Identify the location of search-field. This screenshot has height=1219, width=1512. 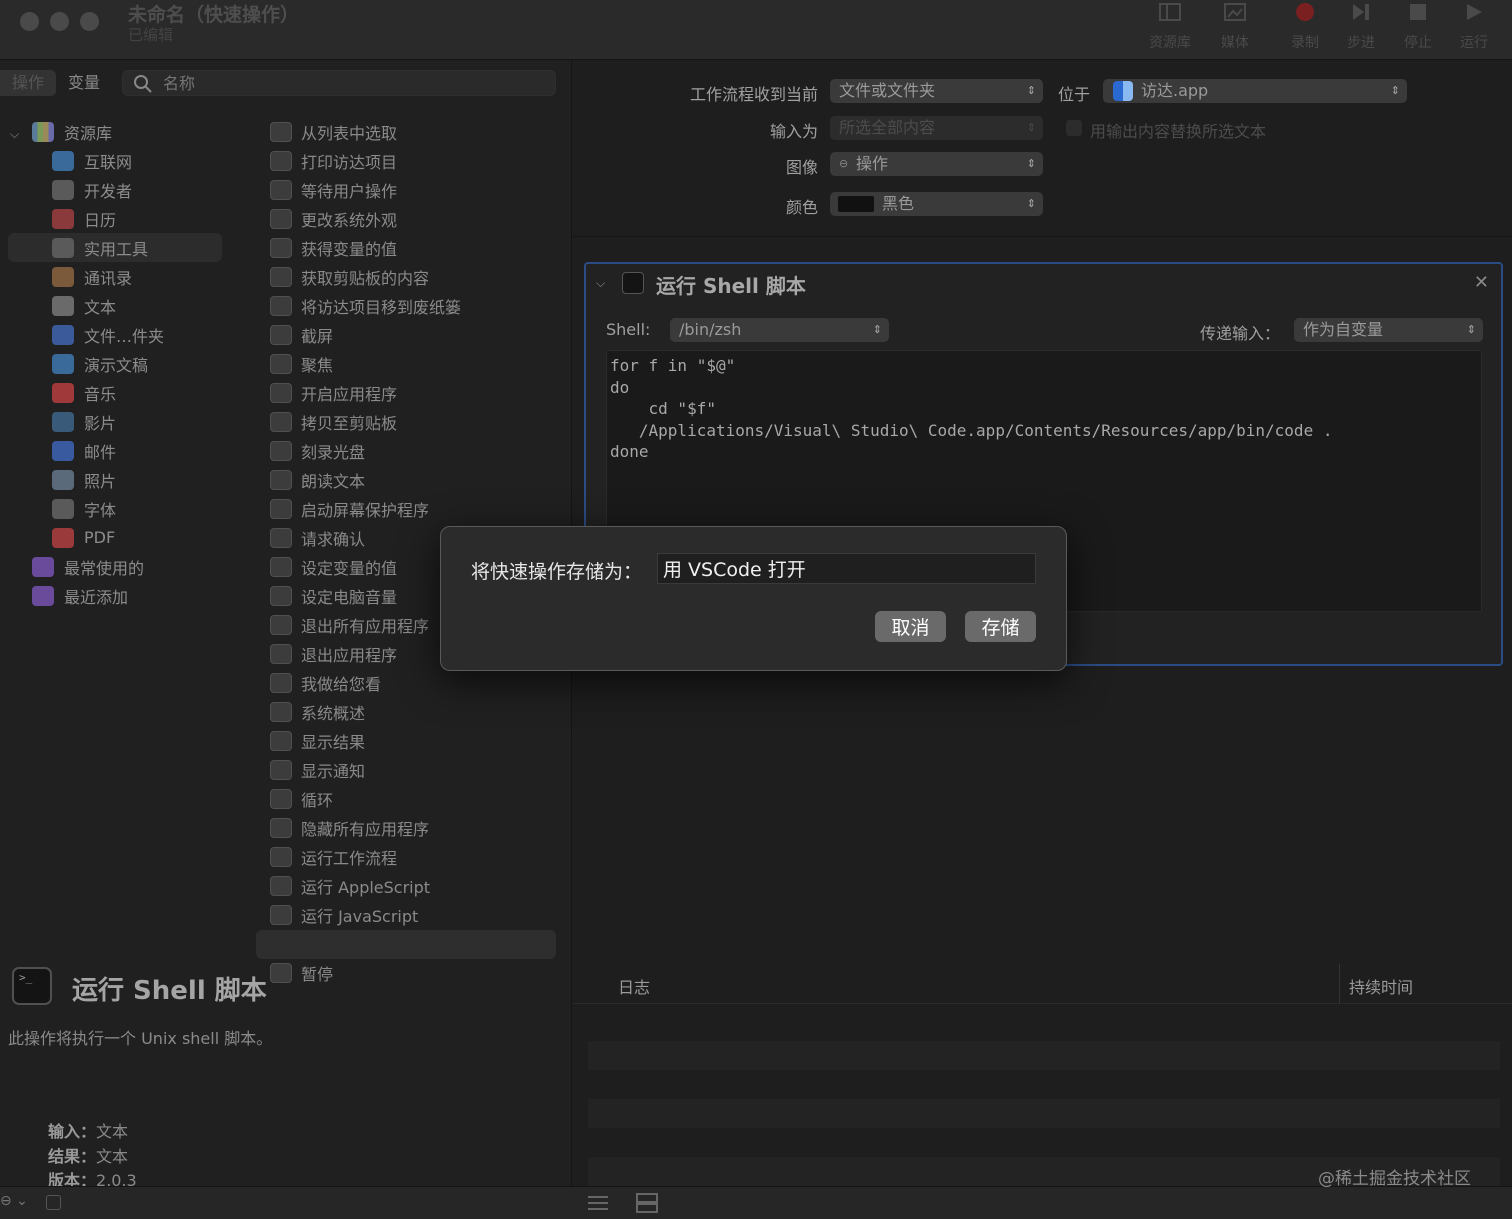
(339, 83).